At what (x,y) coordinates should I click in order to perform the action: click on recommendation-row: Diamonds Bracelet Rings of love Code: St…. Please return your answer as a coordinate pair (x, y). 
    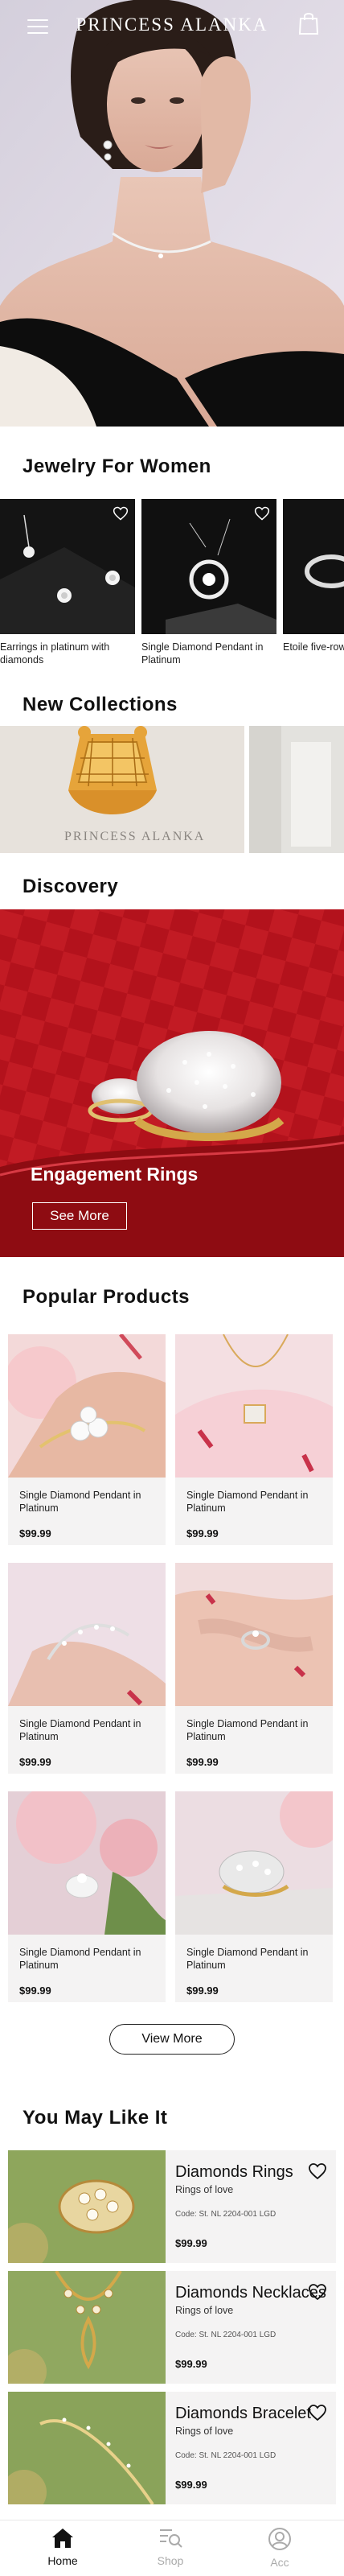
    Looking at the image, I should click on (172, 2448).